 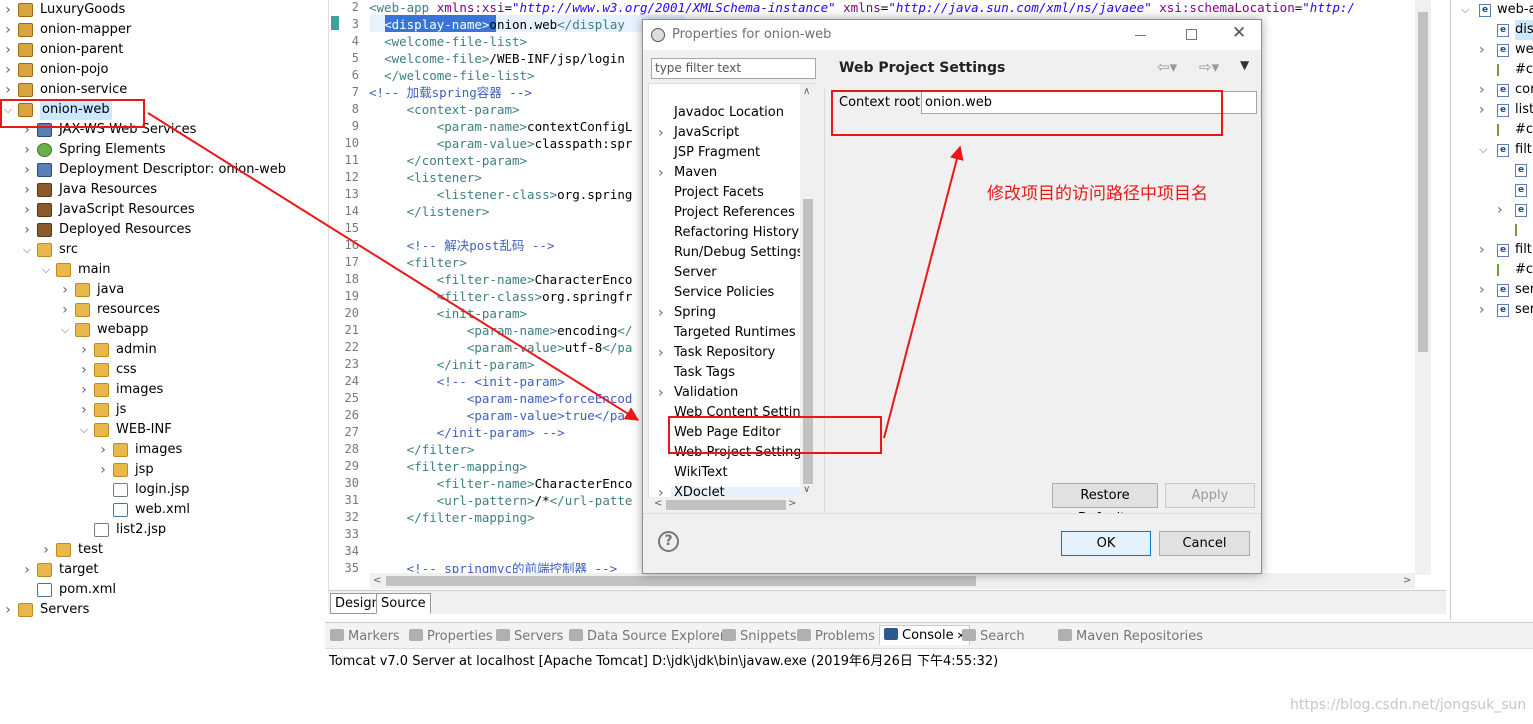 What do you see at coordinates (729, 113) in the screenshot?
I see `property-page-item: Javadoc Location` at bounding box center [729, 113].